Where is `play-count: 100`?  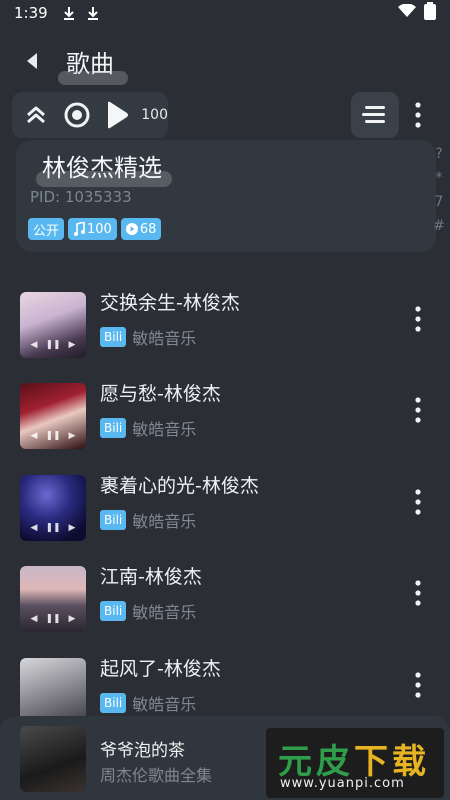 play-count: 100 is located at coordinates (154, 115).